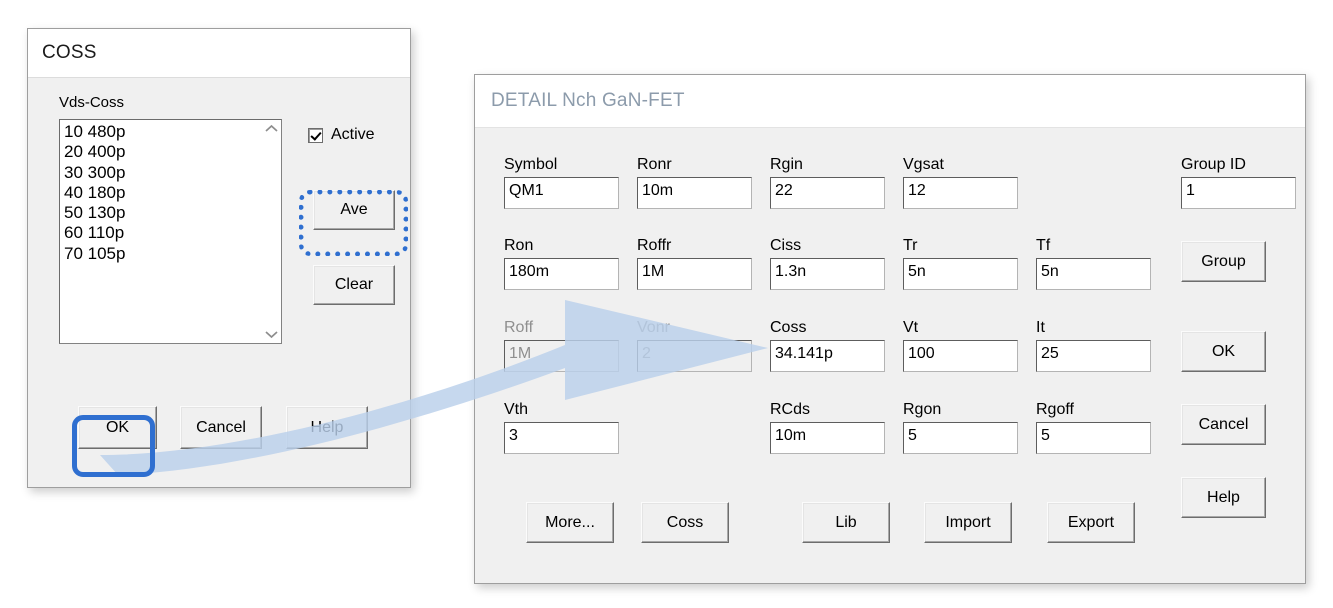  I want to click on active-checkbox-label: Active, so click(353, 134).